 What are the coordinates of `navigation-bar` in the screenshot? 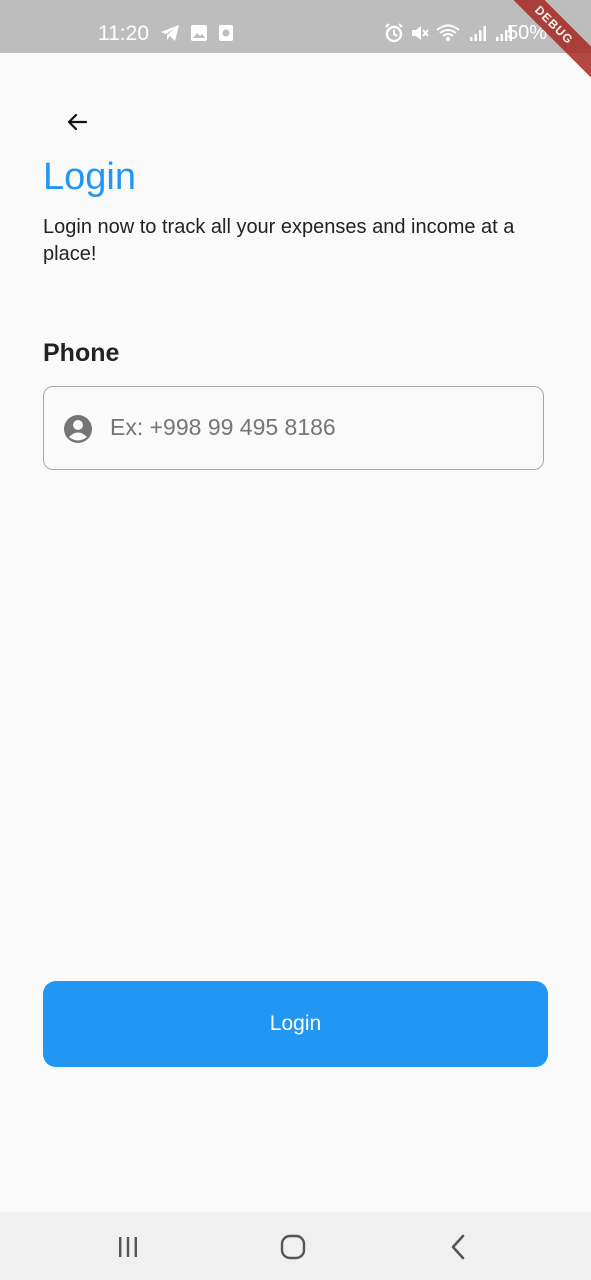 It's located at (295, 1246).